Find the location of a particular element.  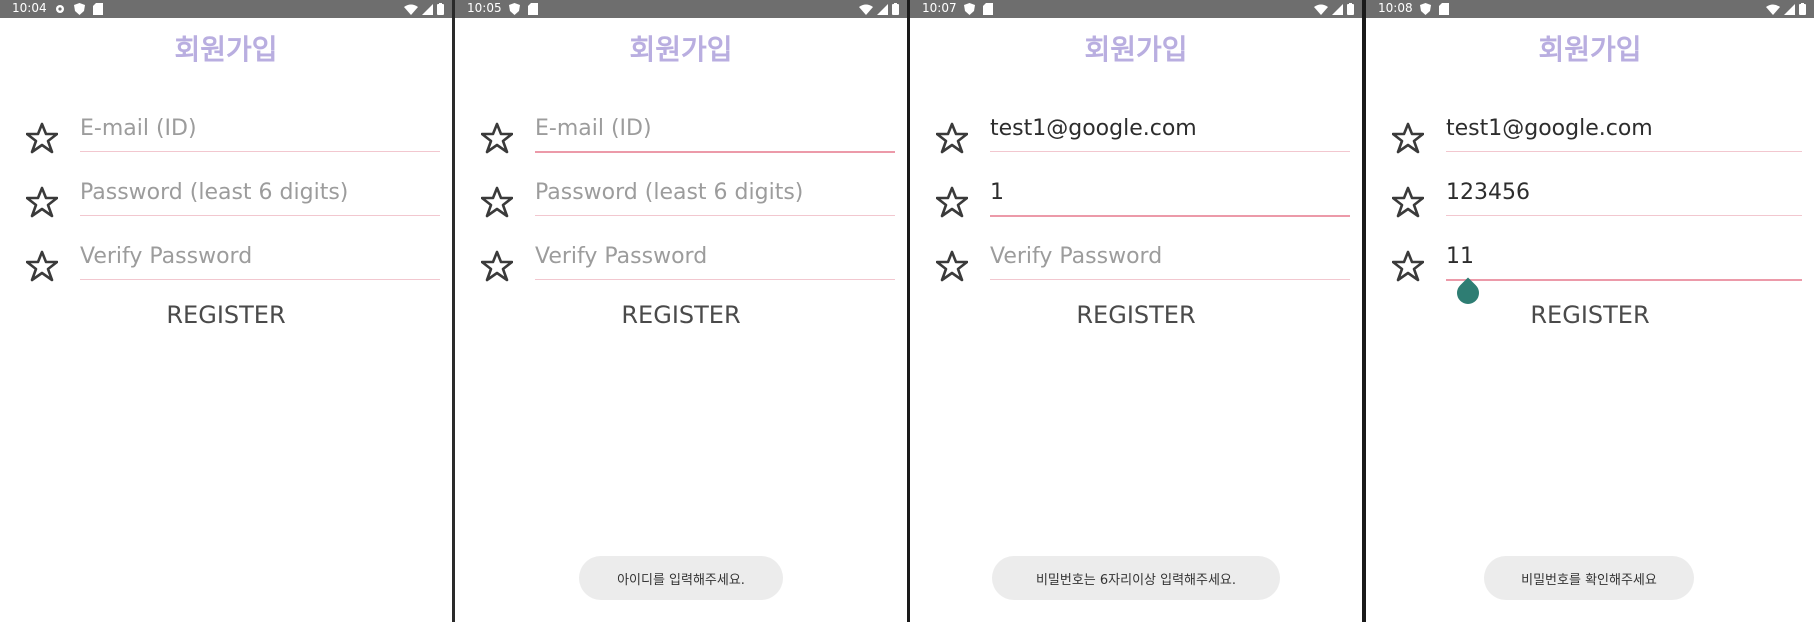

toast-message: 비밀번호를 확인해주세요 is located at coordinates (1589, 578).